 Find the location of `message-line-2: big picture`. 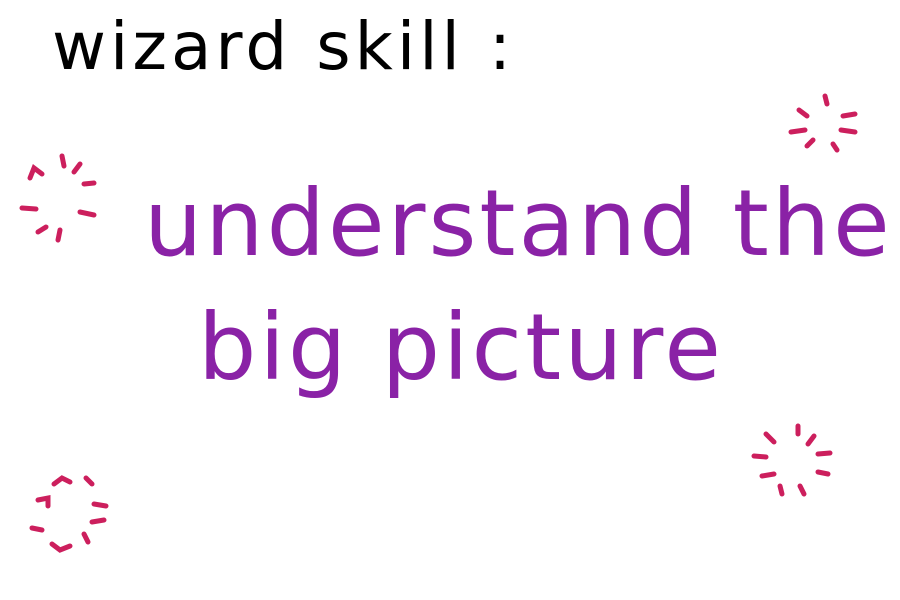

message-line-2: big picture is located at coordinates (461, 347).